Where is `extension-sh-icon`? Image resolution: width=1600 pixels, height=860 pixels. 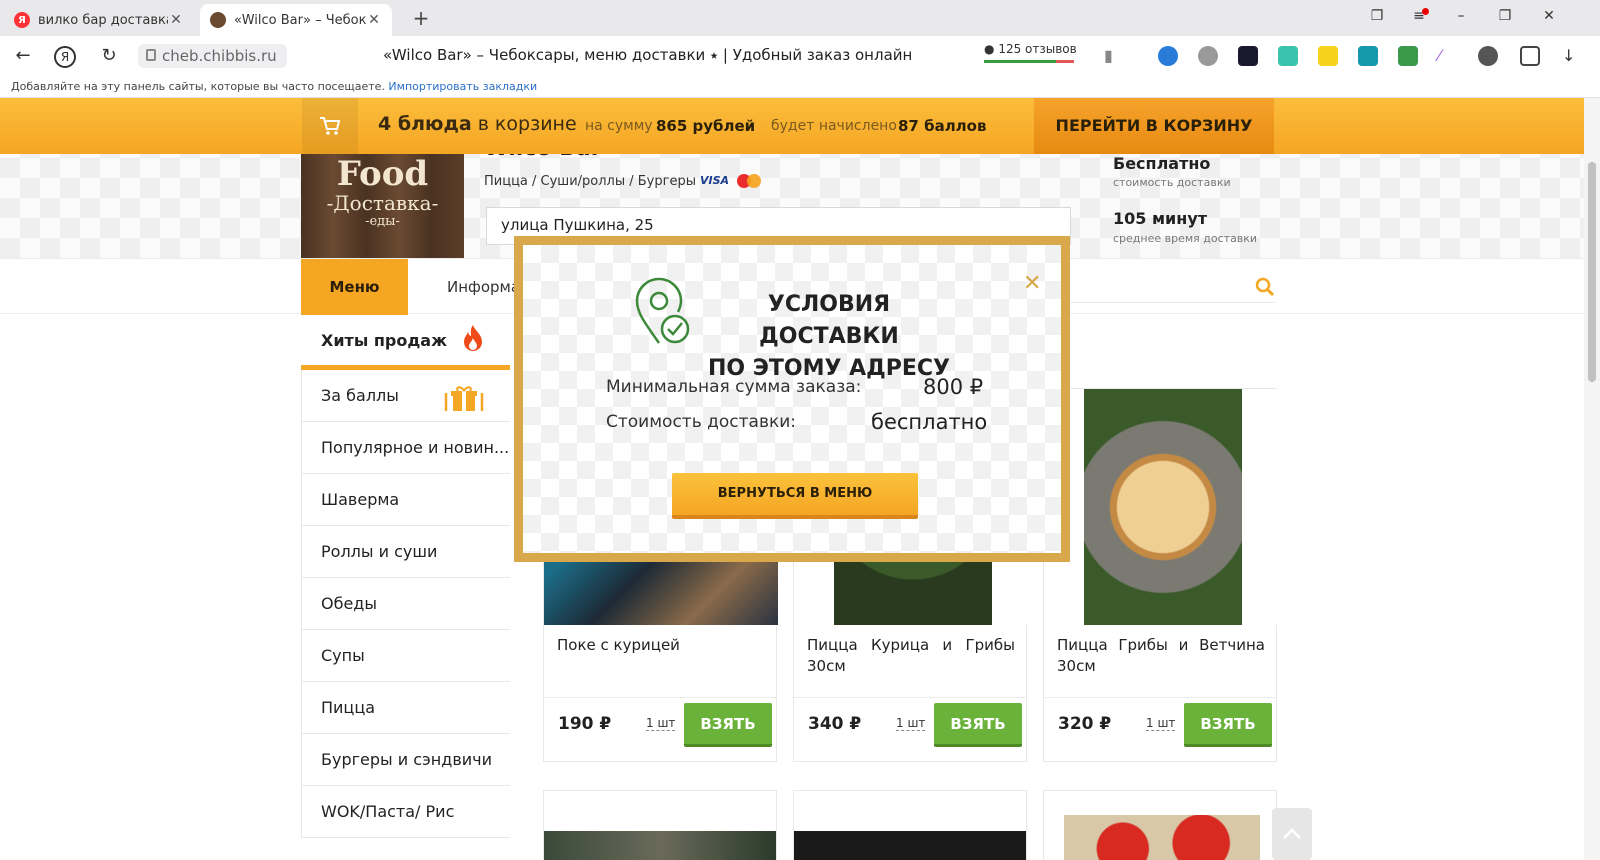
extension-sh-icon is located at coordinates (1248, 56).